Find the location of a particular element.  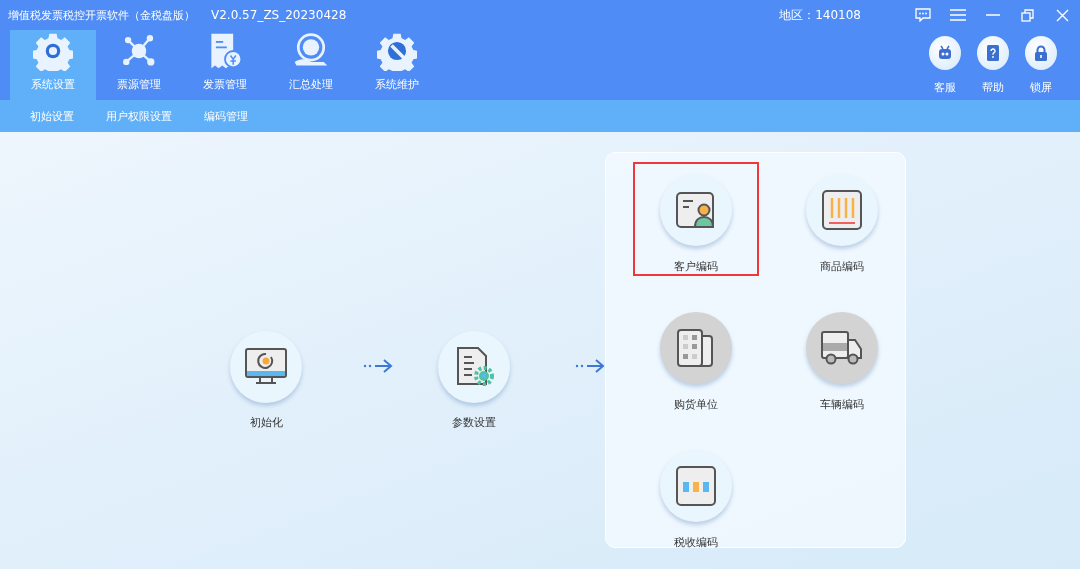

nav-tab: 票源管理 is located at coordinates (139, 65).